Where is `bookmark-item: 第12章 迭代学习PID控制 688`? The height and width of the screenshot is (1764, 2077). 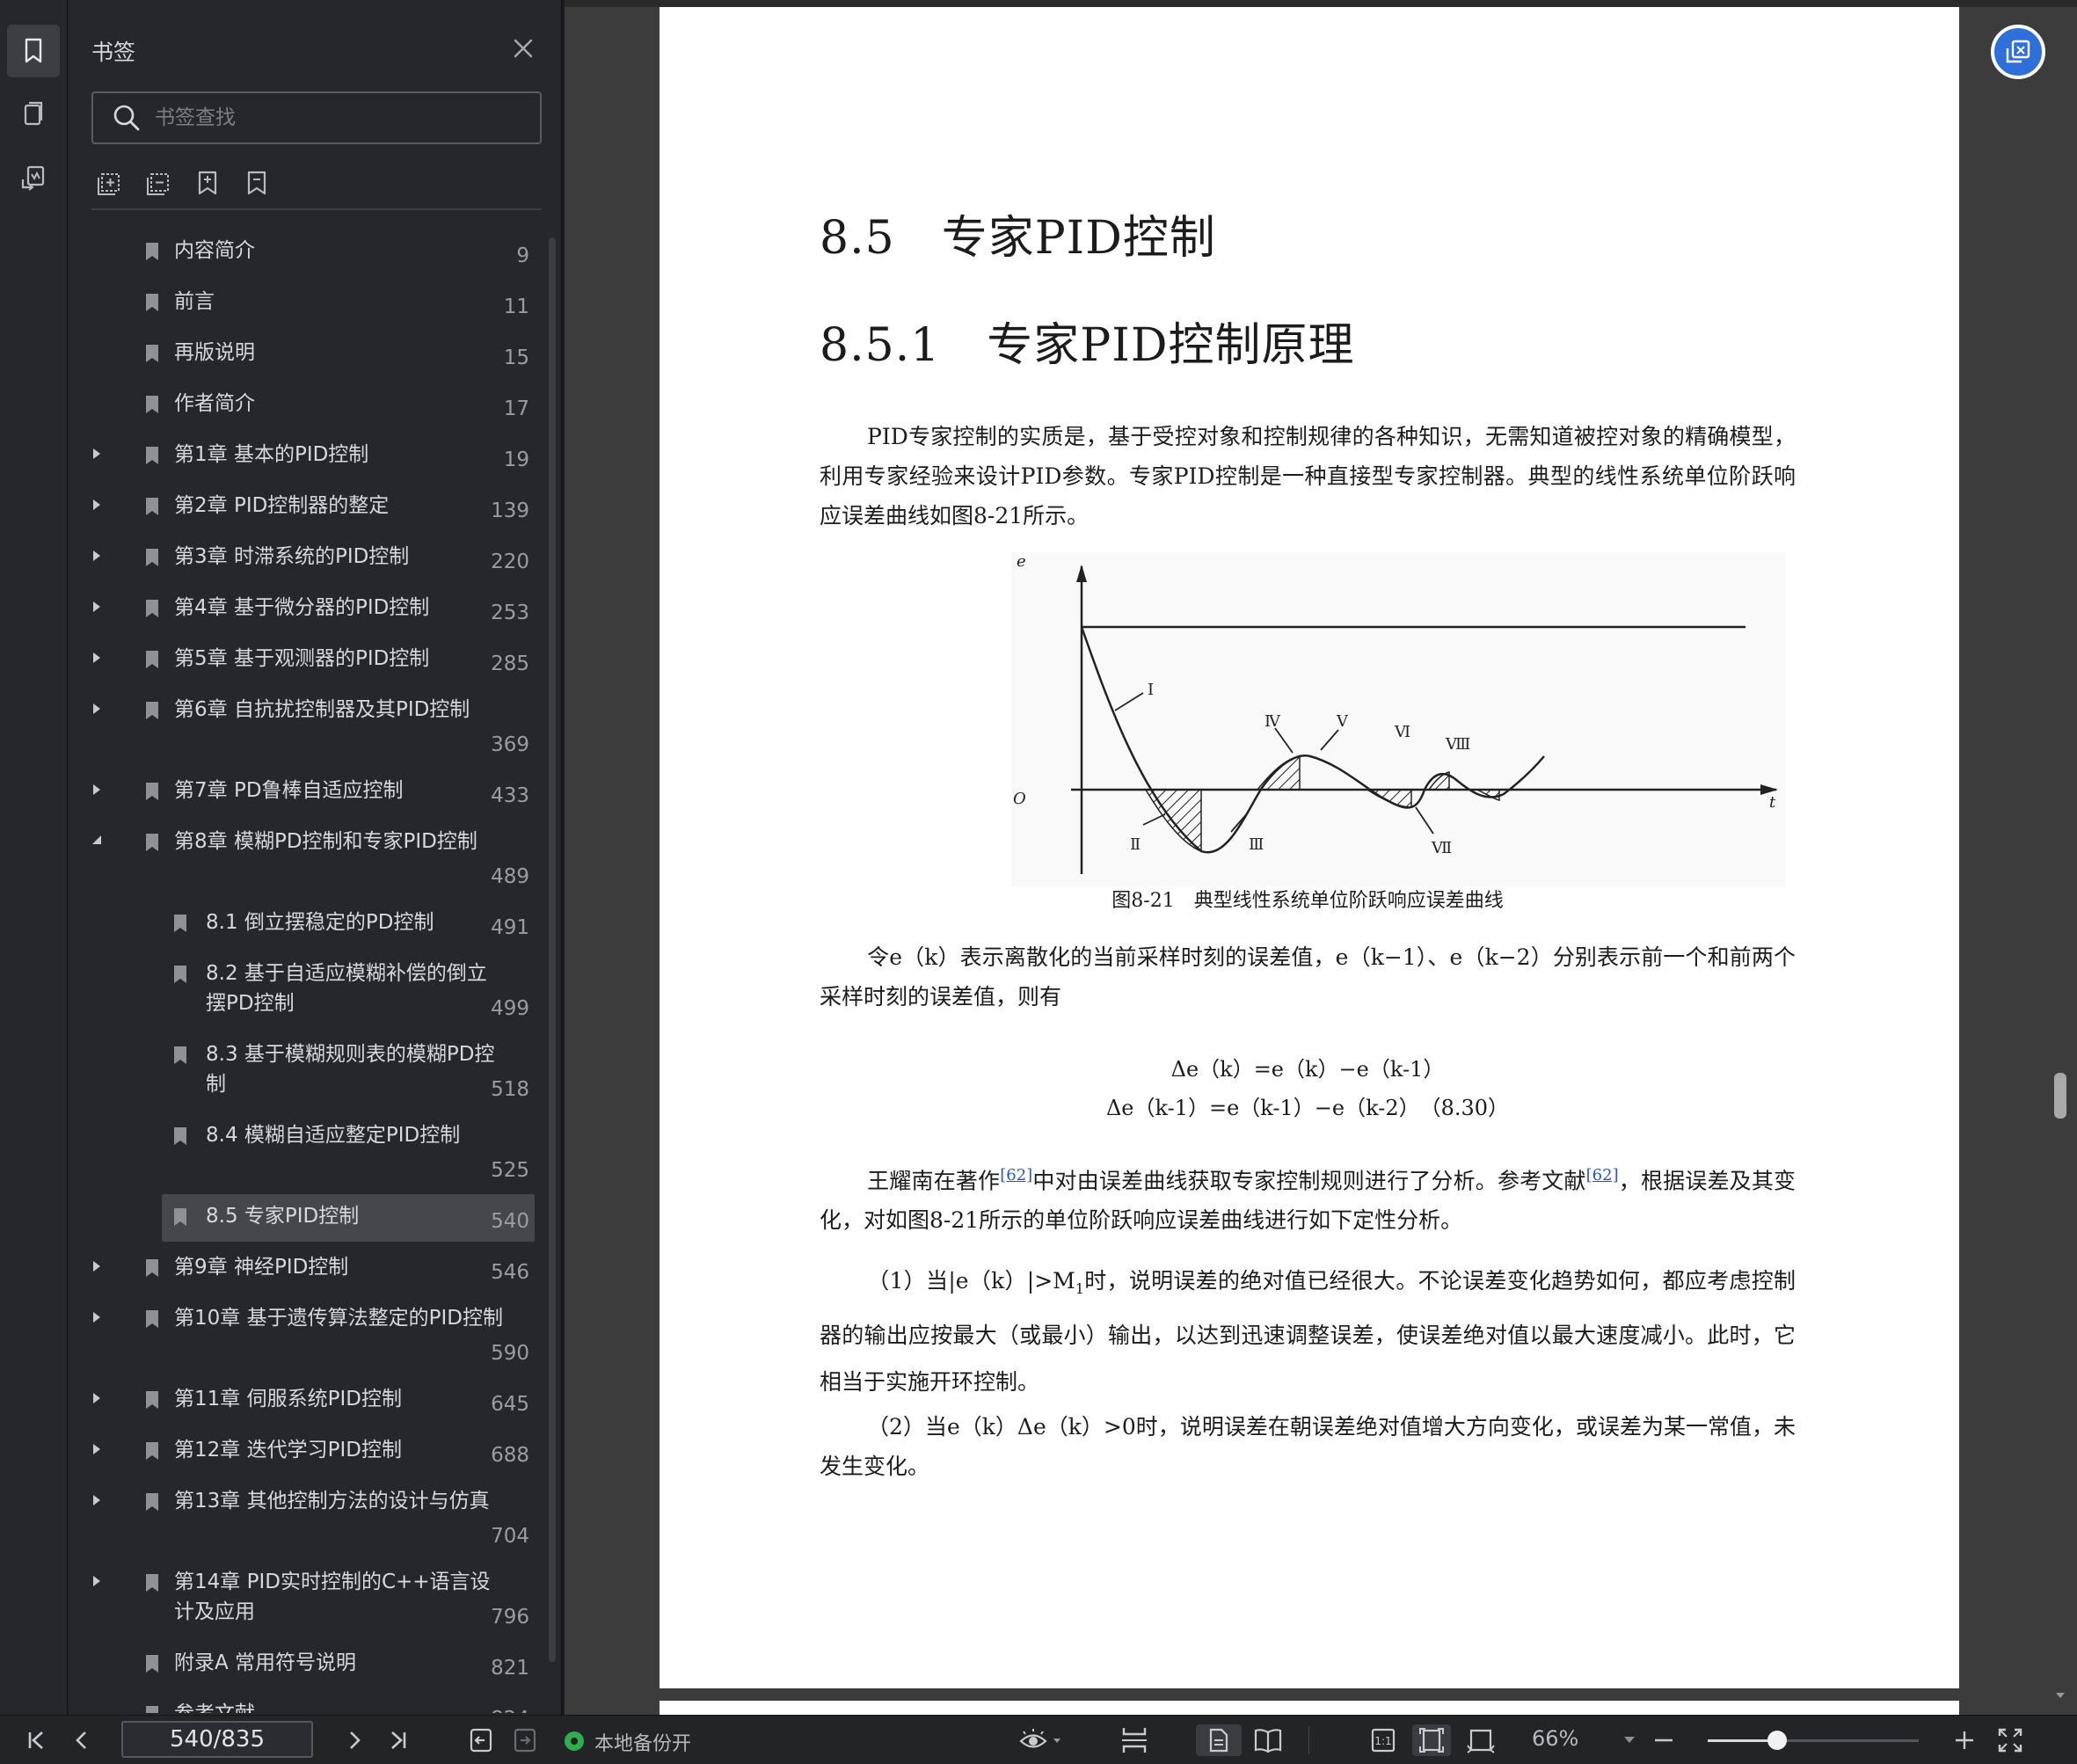 bookmark-item: 第12章 迭代学习PID控制 688 is located at coordinates (306, 1451).